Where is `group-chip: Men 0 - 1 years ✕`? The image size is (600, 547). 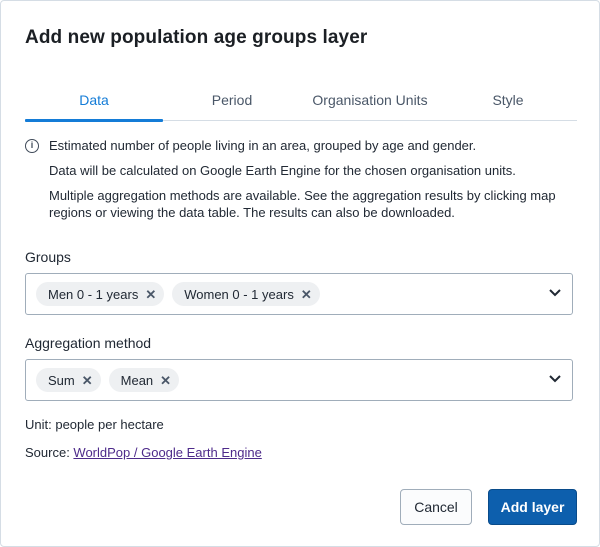 group-chip: Men 0 - 1 years ✕ is located at coordinates (100, 294).